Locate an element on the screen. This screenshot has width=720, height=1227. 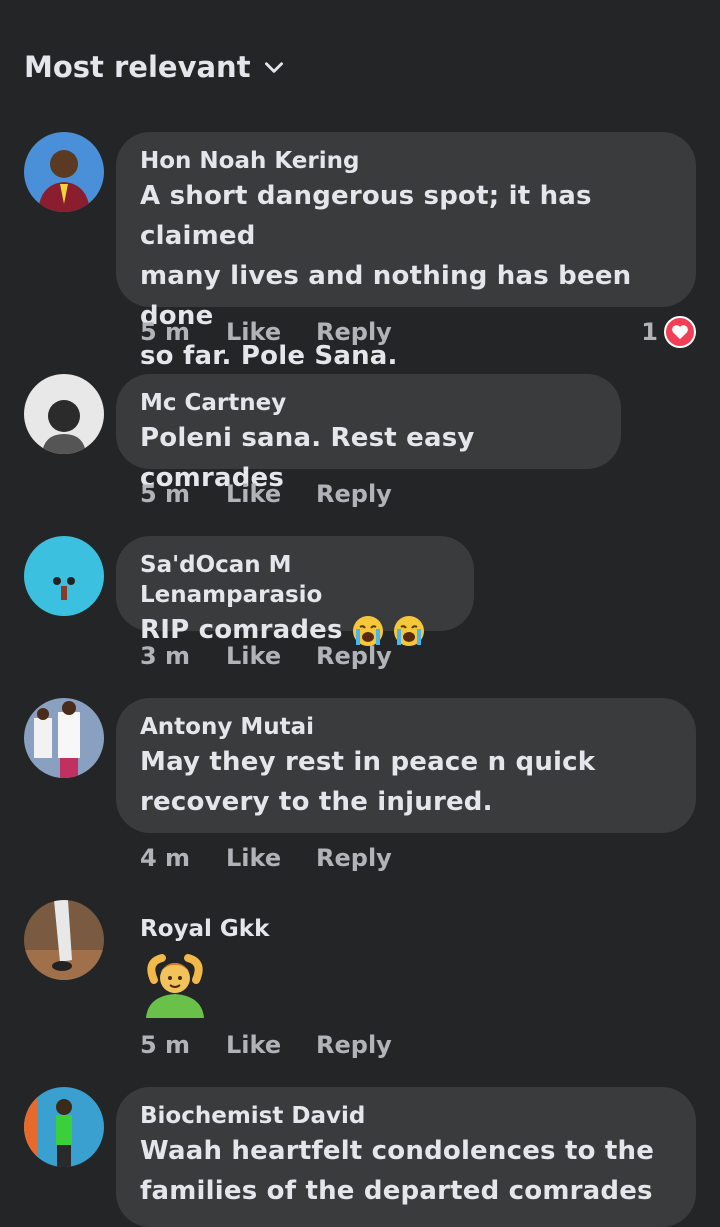
sort-dropdown: Most relevant is located at coordinates (155, 67).